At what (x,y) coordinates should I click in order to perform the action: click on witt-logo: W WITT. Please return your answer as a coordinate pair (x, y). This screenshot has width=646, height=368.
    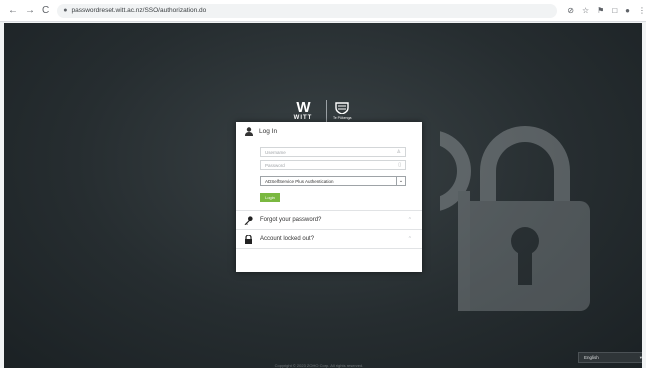
    Looking at the image, I should click on (303, 110).